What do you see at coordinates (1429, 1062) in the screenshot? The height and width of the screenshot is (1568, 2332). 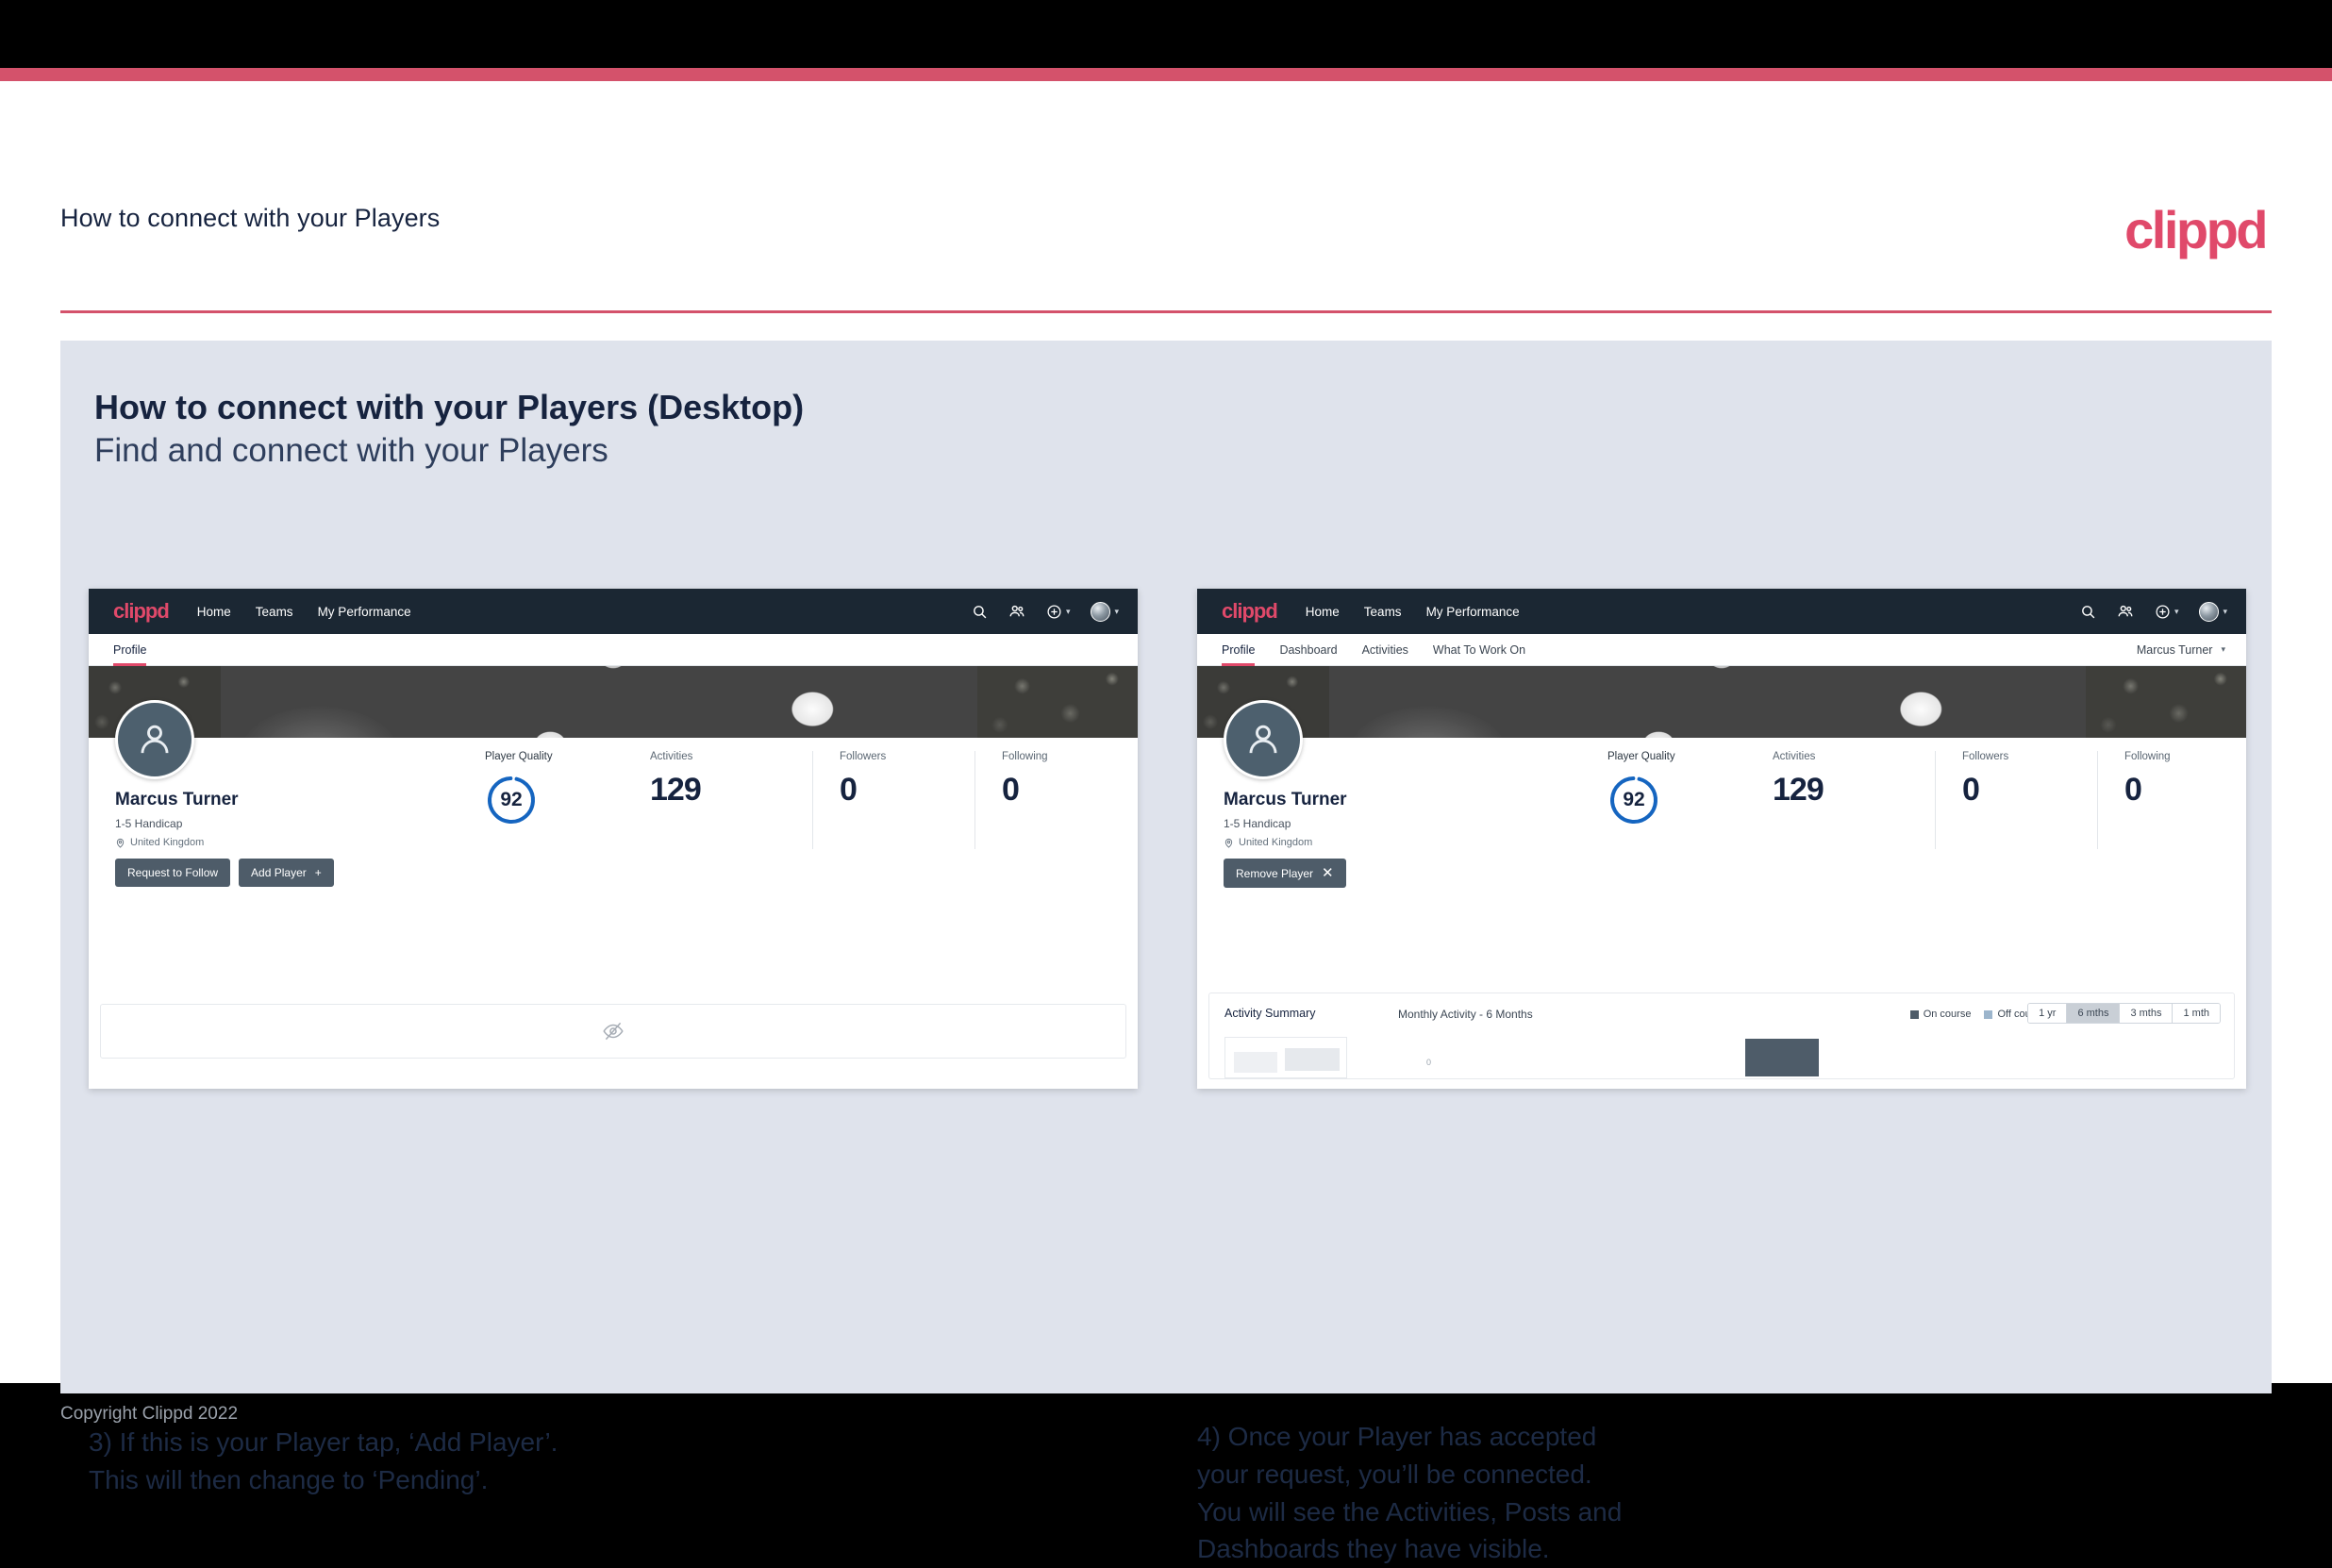 I see `chart-axis-zero-label: 0` at bounding box center [1429, 1062].